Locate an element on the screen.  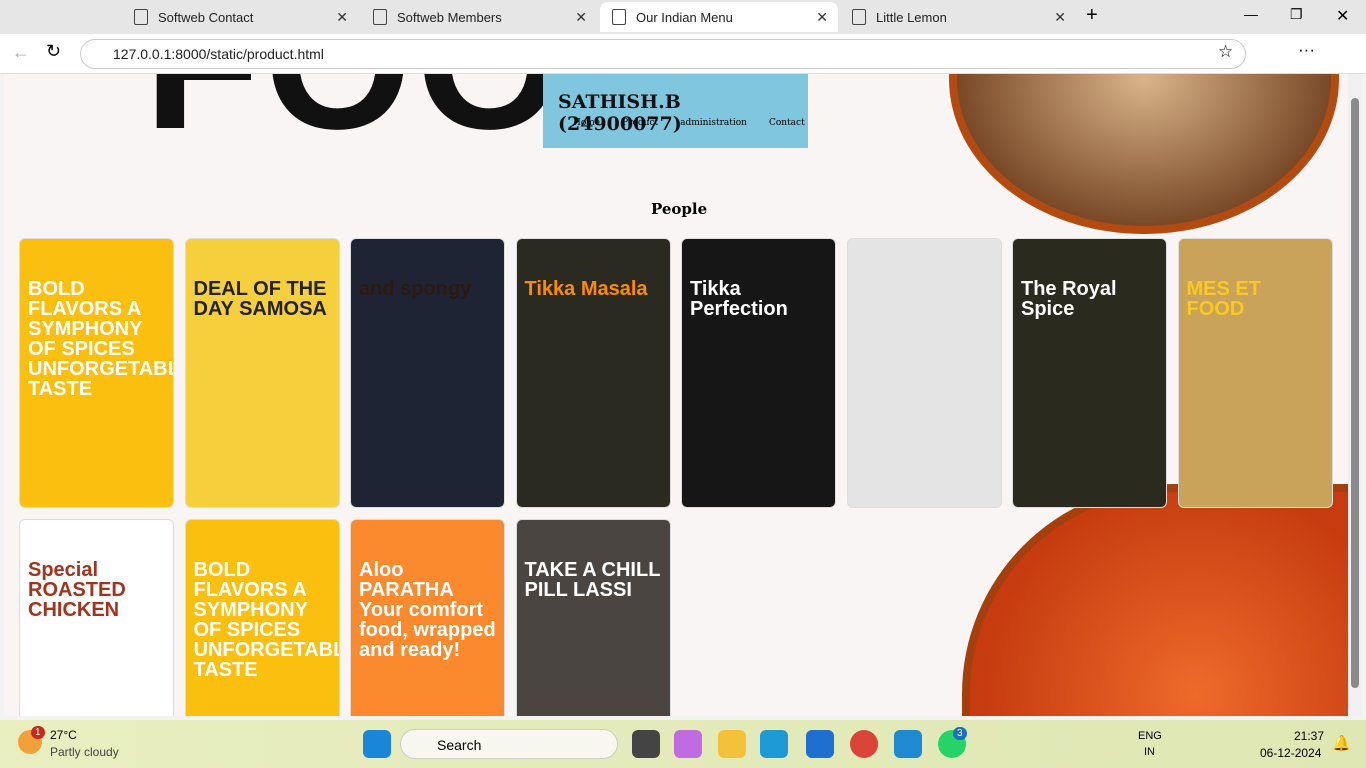
card-text: Tikka Masala is located at coordinates (586, 289).